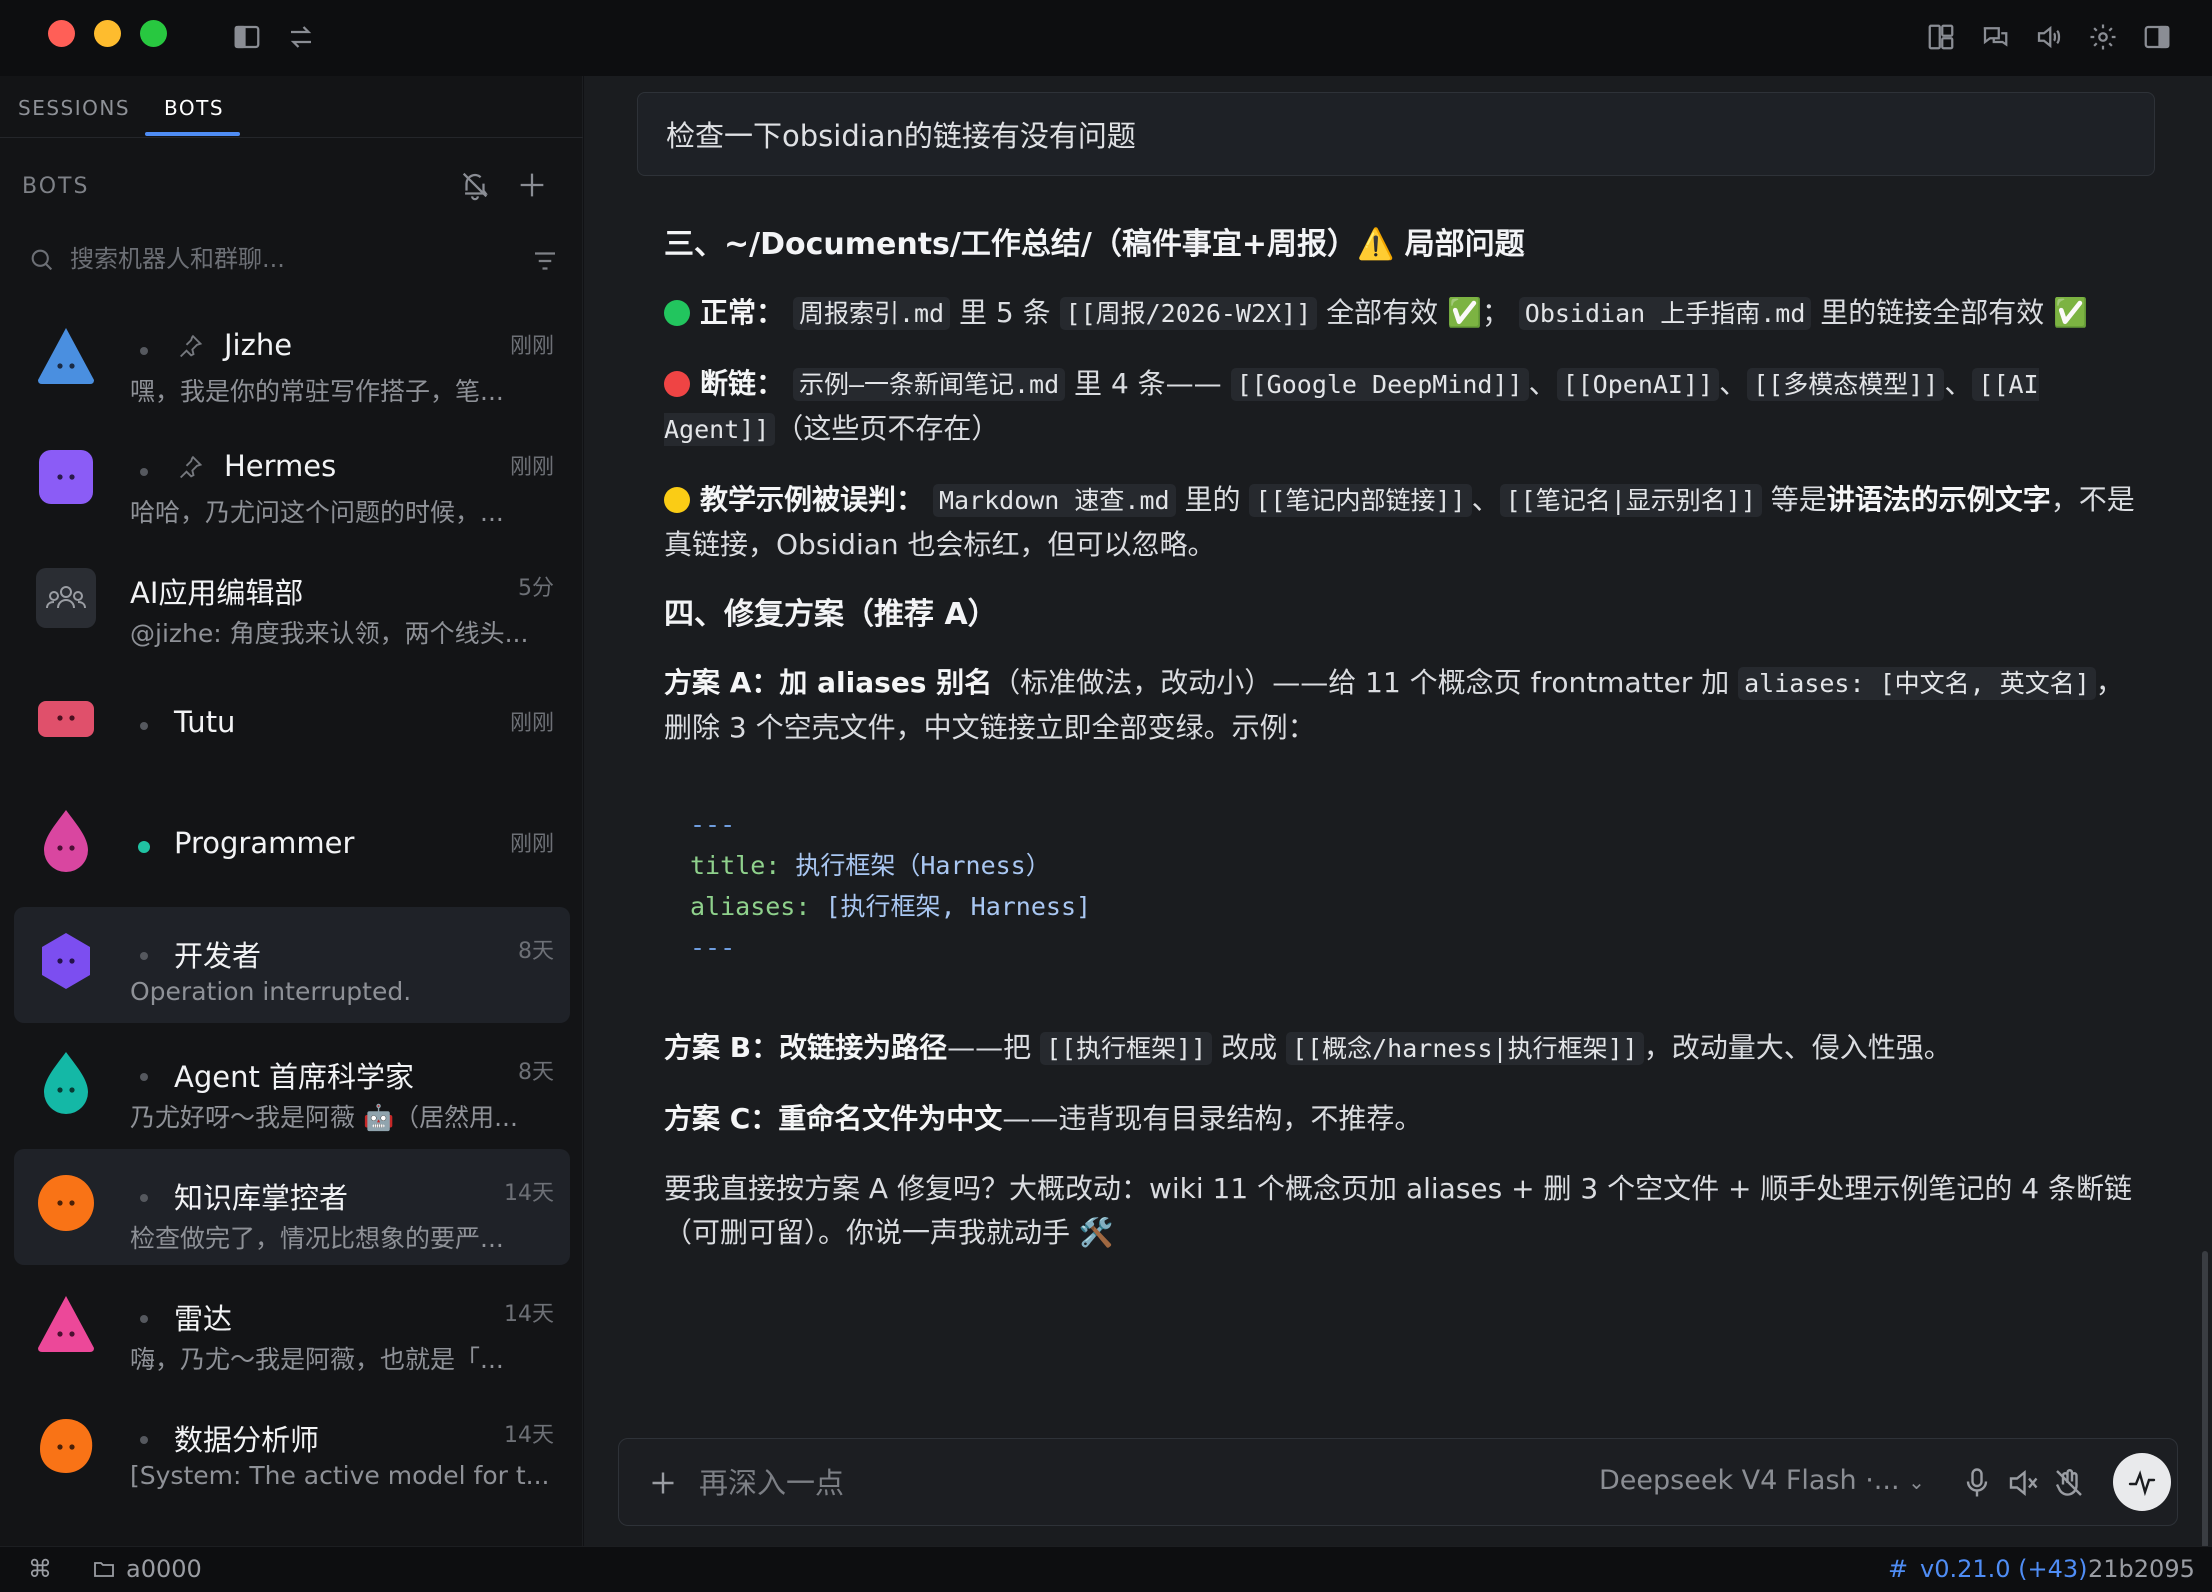 The height and width of the screenshot is (1592, 2212). Describe the element at coordinates (205, 722) in the screenshot. I see `bot-name: Tutu` at that location.